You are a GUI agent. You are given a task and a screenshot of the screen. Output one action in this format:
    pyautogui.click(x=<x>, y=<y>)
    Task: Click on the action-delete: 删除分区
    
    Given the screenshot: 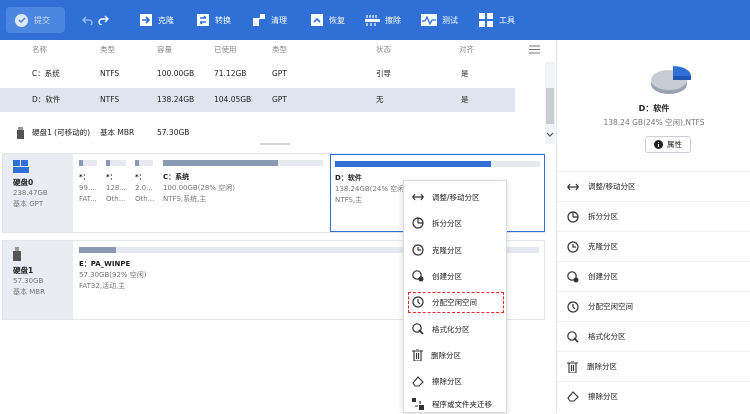 What is the action you would take?
    pyautogui.click(x=653, y=366)
    